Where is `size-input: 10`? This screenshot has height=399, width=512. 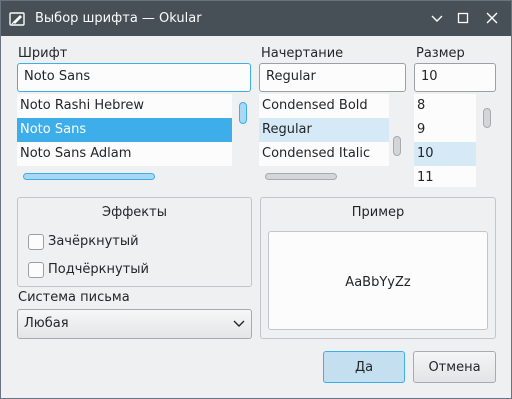
size-input: 10 is located at coordinates (455, 77).